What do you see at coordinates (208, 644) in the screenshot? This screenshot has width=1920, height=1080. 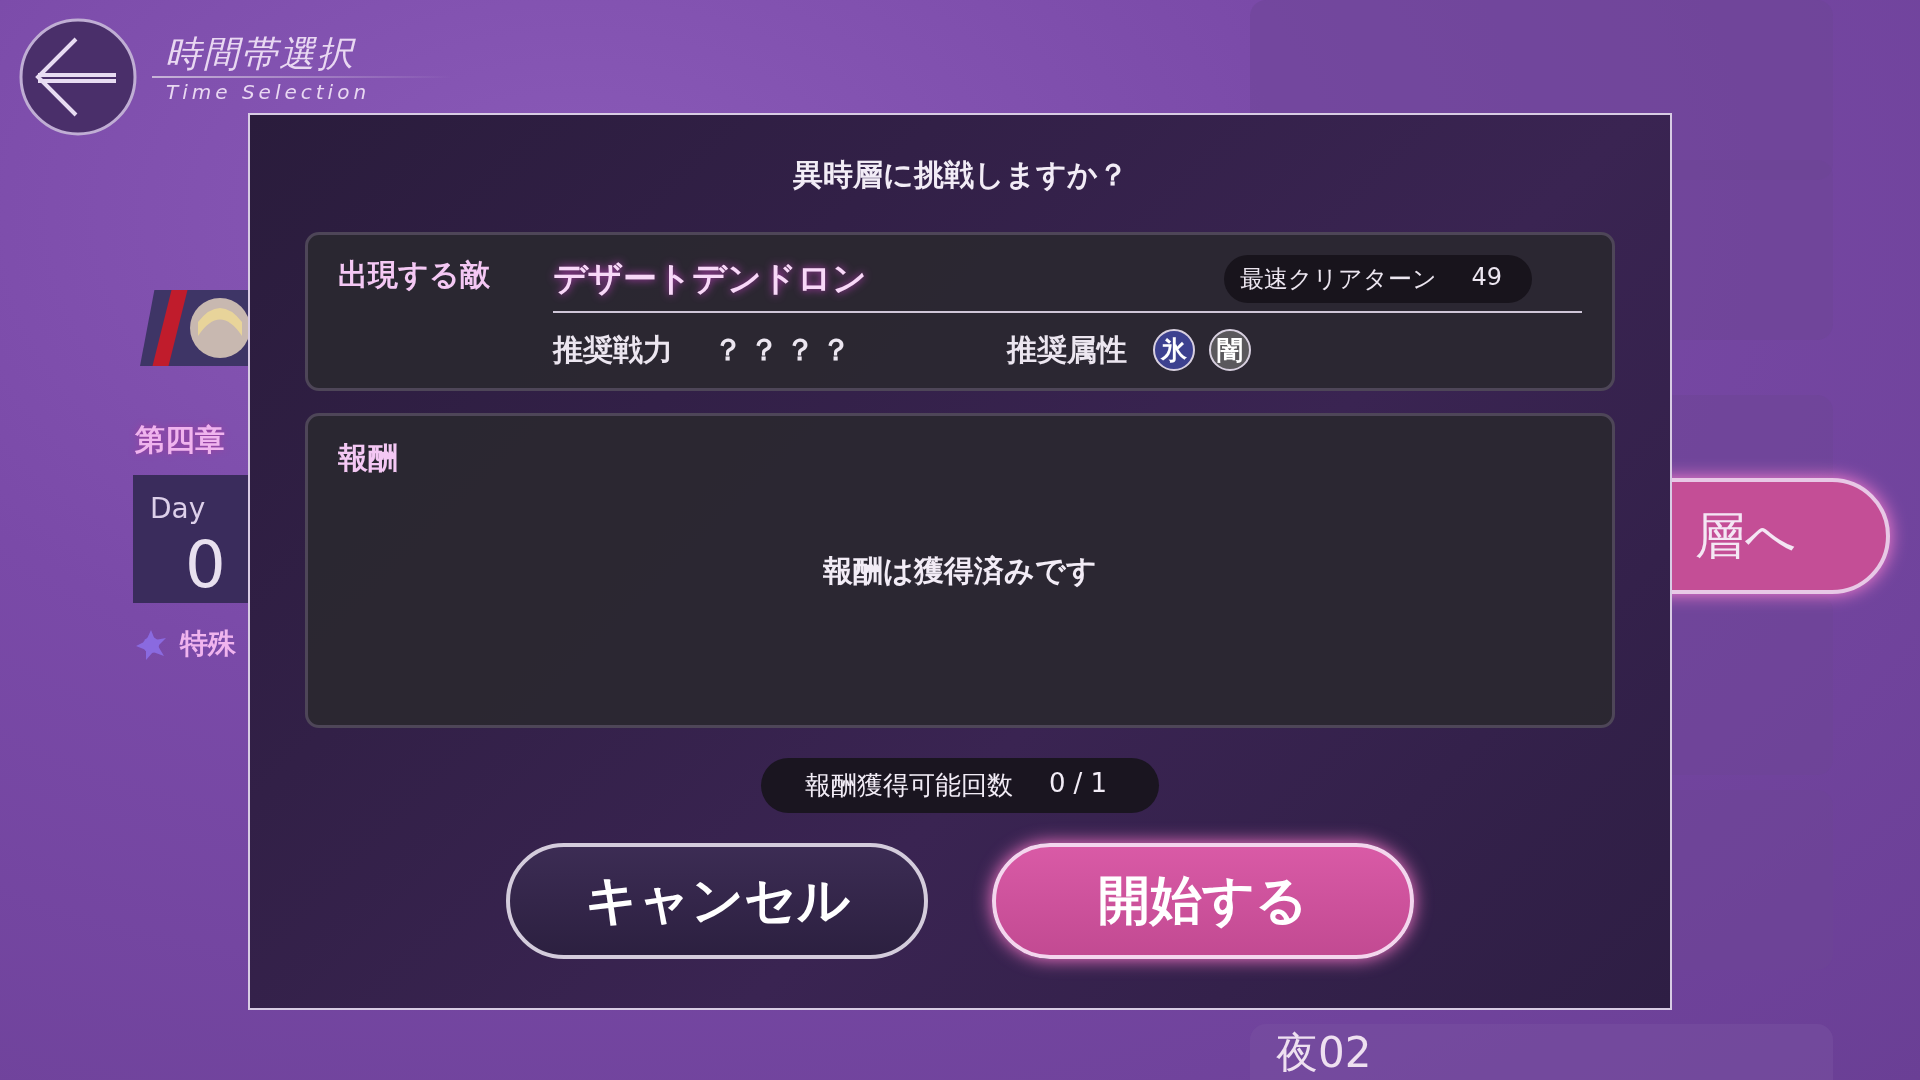 I see `special-label: 特殊` at bounding box center [208, 644].